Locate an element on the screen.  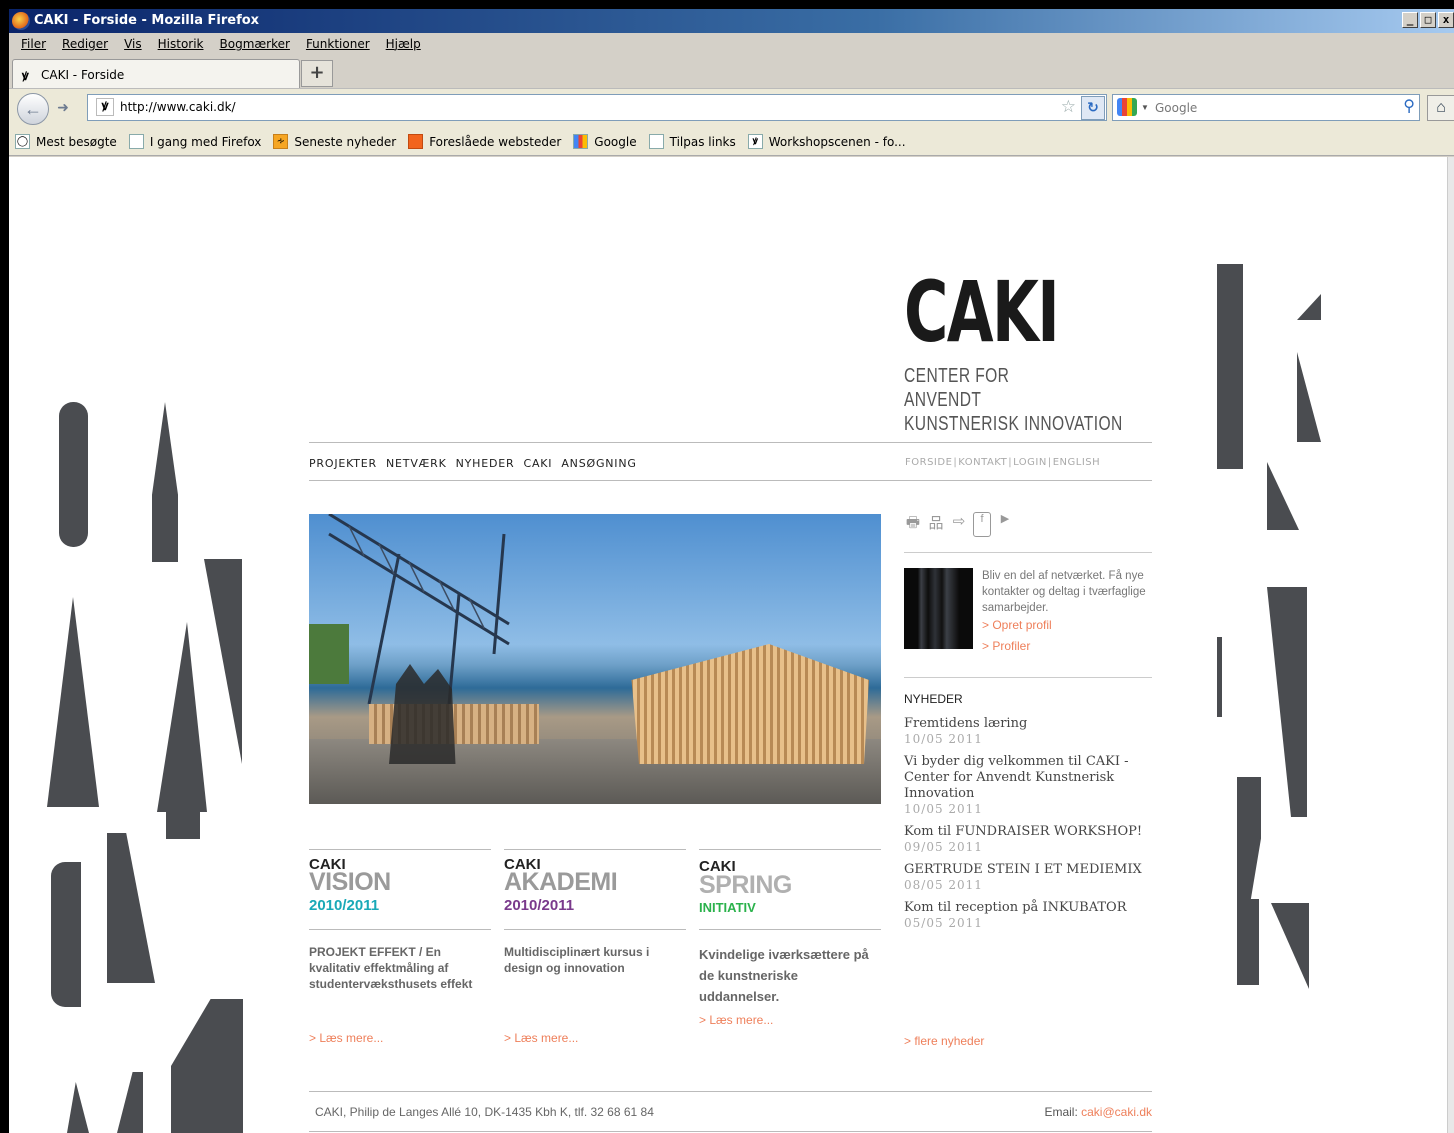
profiles-link: > Profiler is located at coordinates (1006, 646).